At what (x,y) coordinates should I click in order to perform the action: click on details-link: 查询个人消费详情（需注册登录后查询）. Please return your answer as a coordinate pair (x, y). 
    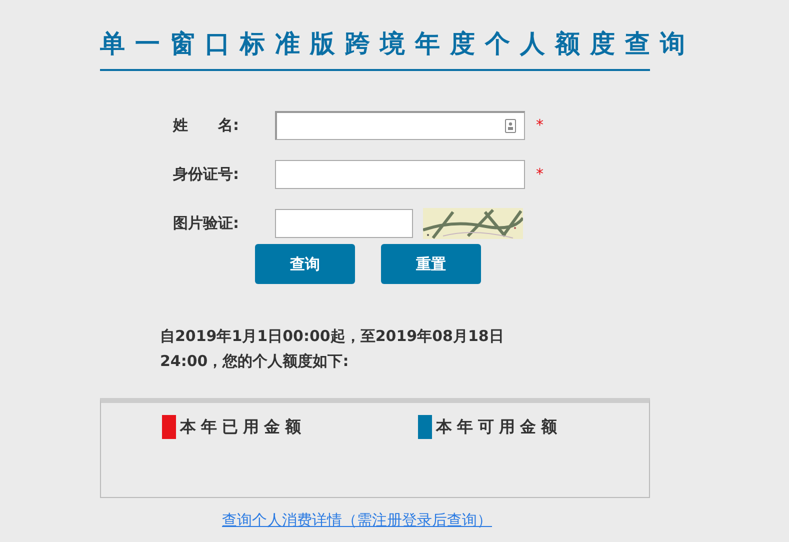
    Looking at the image, I should click on (357, 520).